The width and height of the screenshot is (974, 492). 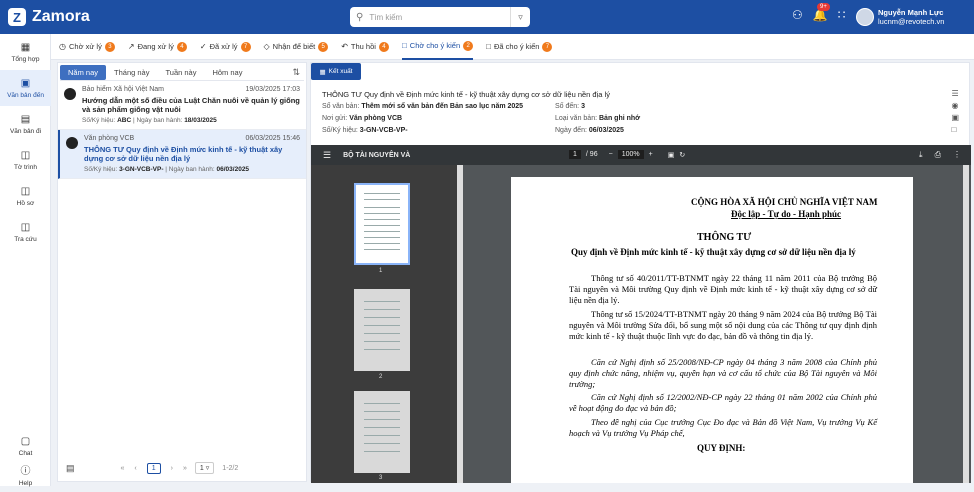 What do you see at coordinates (437, 47) in the screenshot?
I see `tab-cho-cho-y-kien: □ Chờ cho ý kiến 2` at bounding box center [437, 47].